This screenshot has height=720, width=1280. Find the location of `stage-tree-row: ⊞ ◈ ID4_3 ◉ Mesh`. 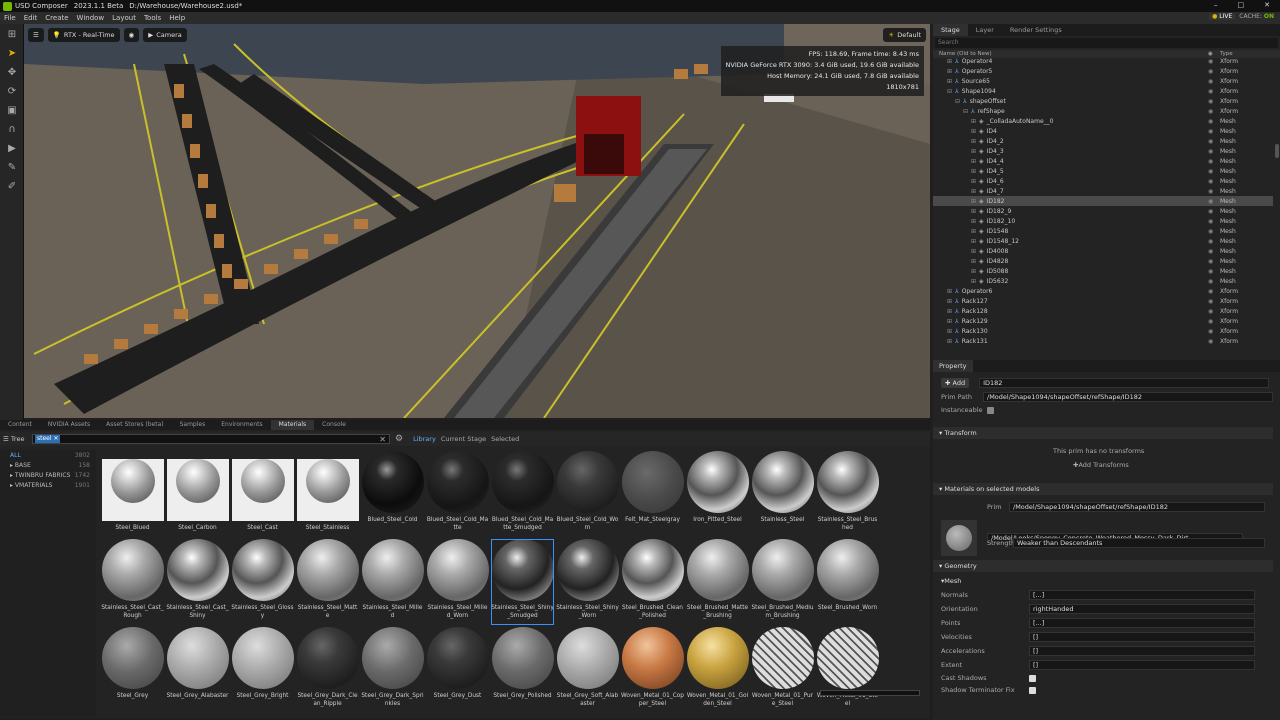

stage-tree-row: ⊞ ◈ ID4_3 ◉ Mesh is located at coordinates (1103, 151).